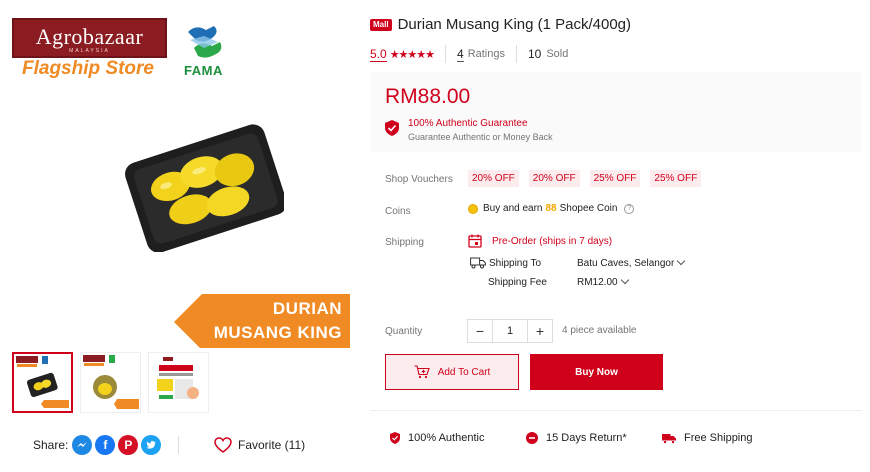  Describe the element at coordinates (272, 445) in the screenshot. I see `favorite-label: Favorite (11)` at that location.